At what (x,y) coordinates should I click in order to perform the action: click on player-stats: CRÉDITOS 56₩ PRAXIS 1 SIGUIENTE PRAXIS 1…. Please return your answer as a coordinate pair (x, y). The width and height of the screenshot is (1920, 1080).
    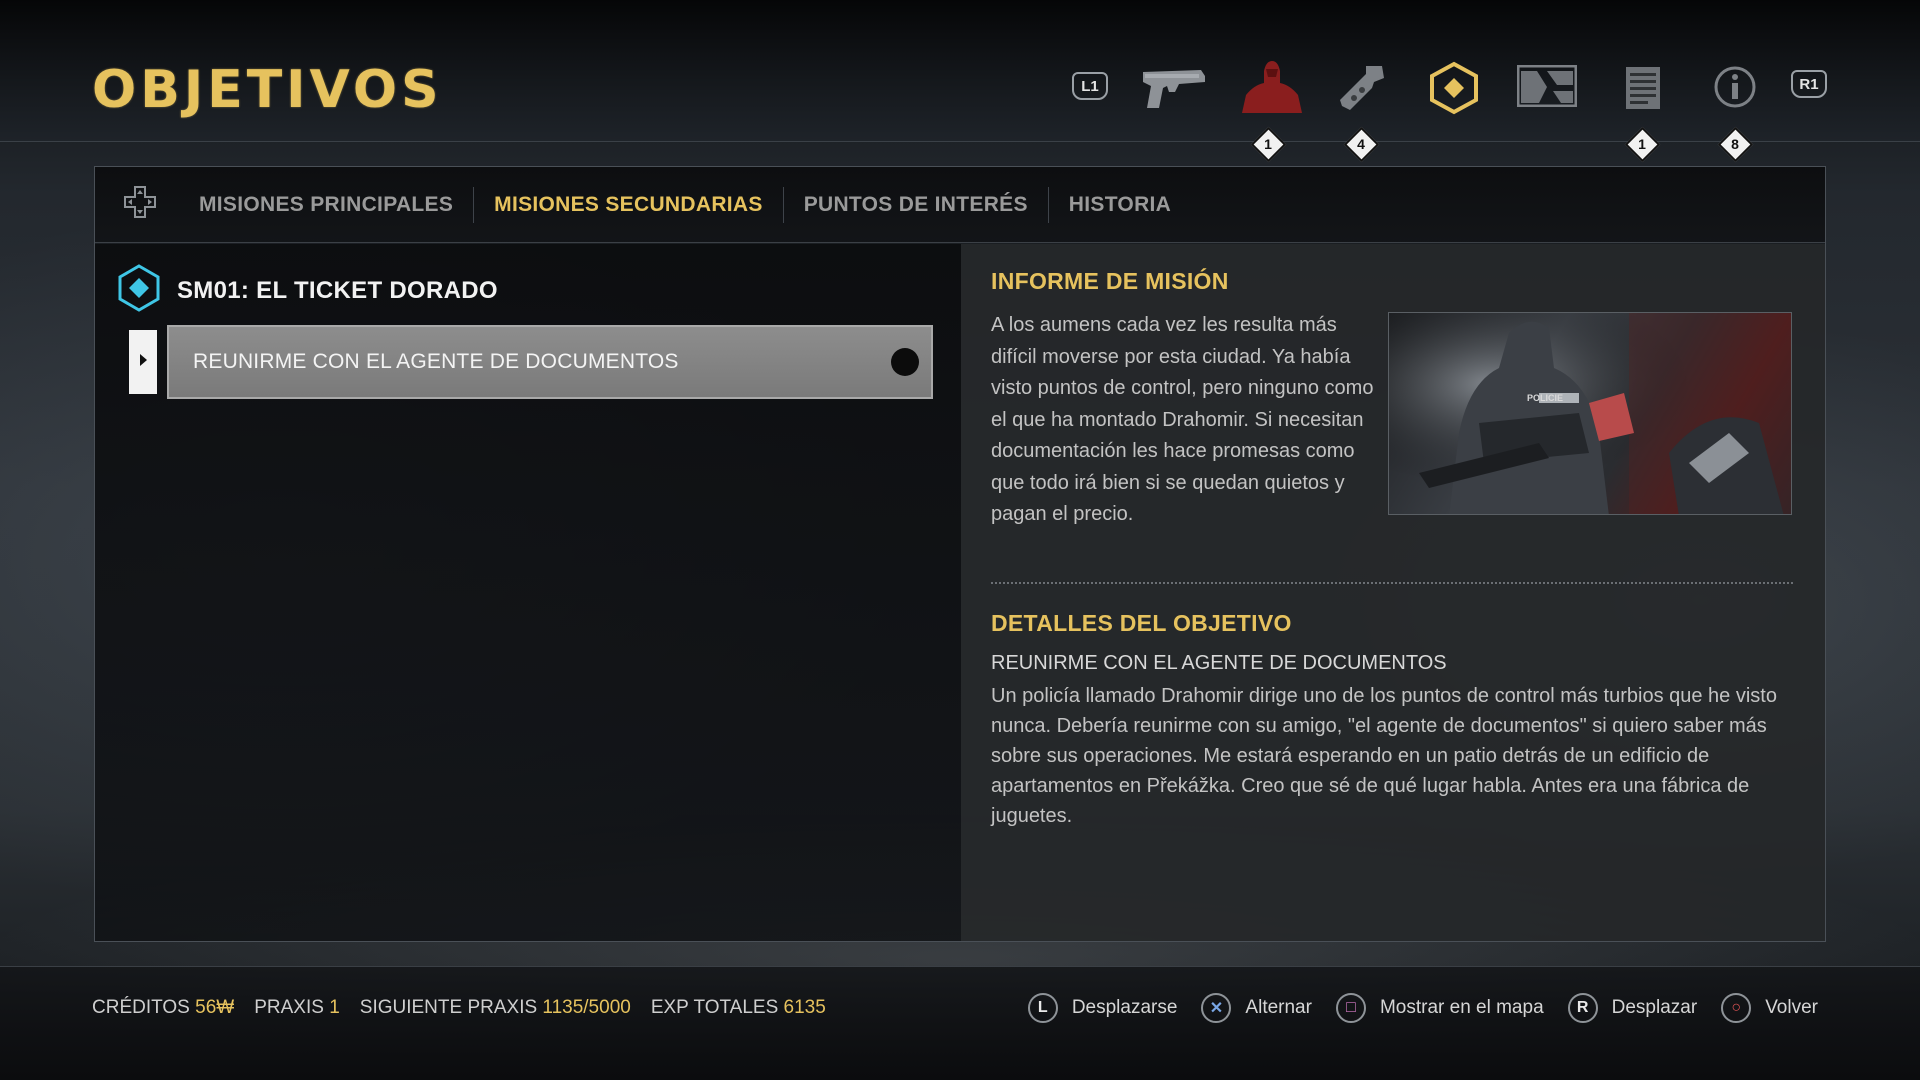
    Looking at the image, I should click on (459, 1008).